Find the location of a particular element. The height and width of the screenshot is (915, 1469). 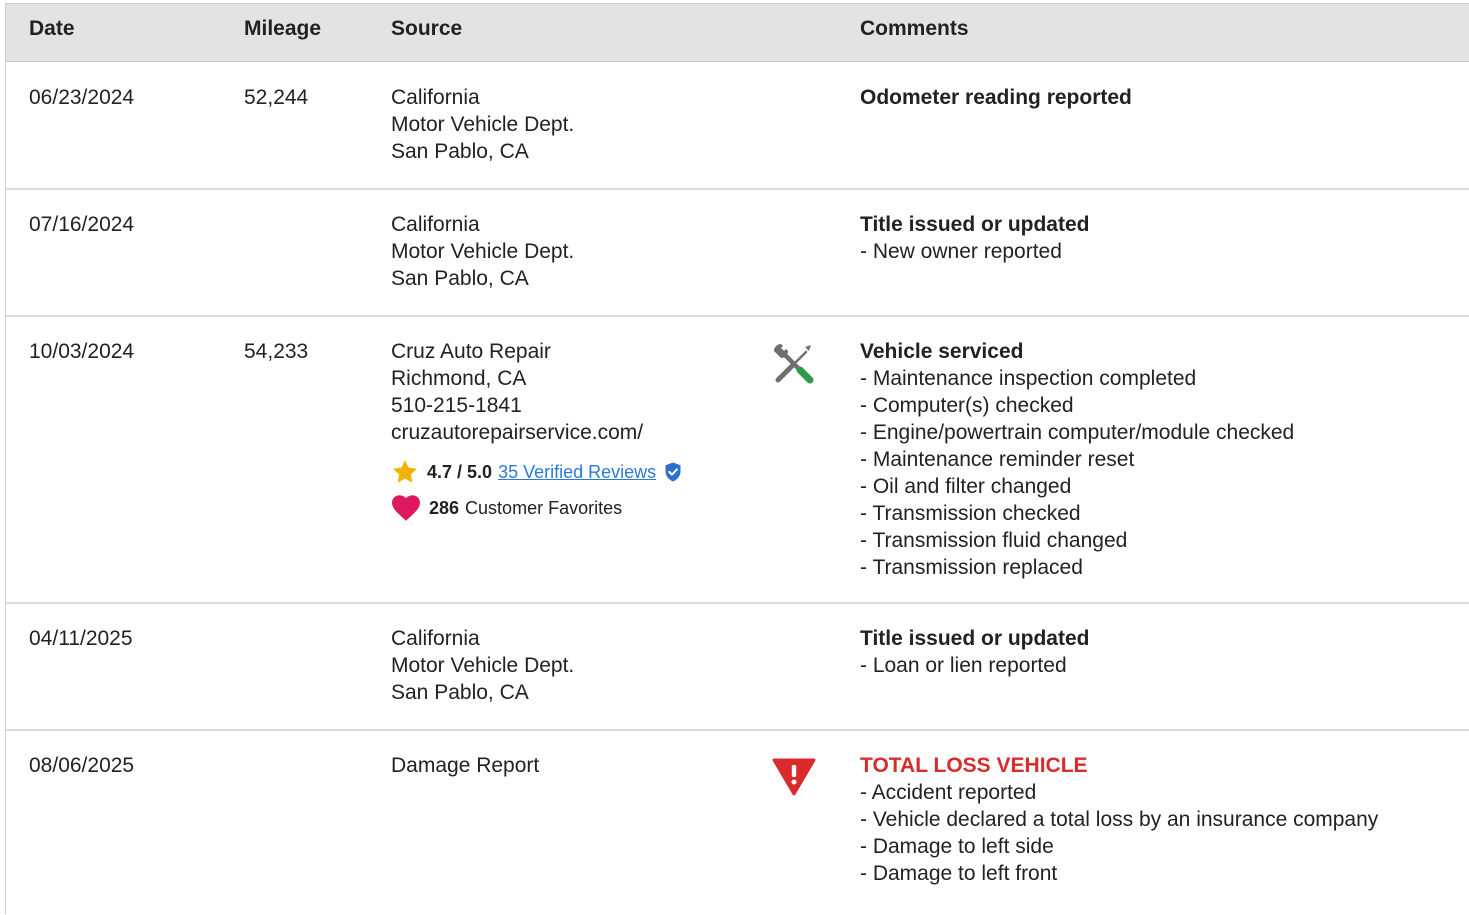

header-mileage: Mileage is located at coordinates (283, 28).